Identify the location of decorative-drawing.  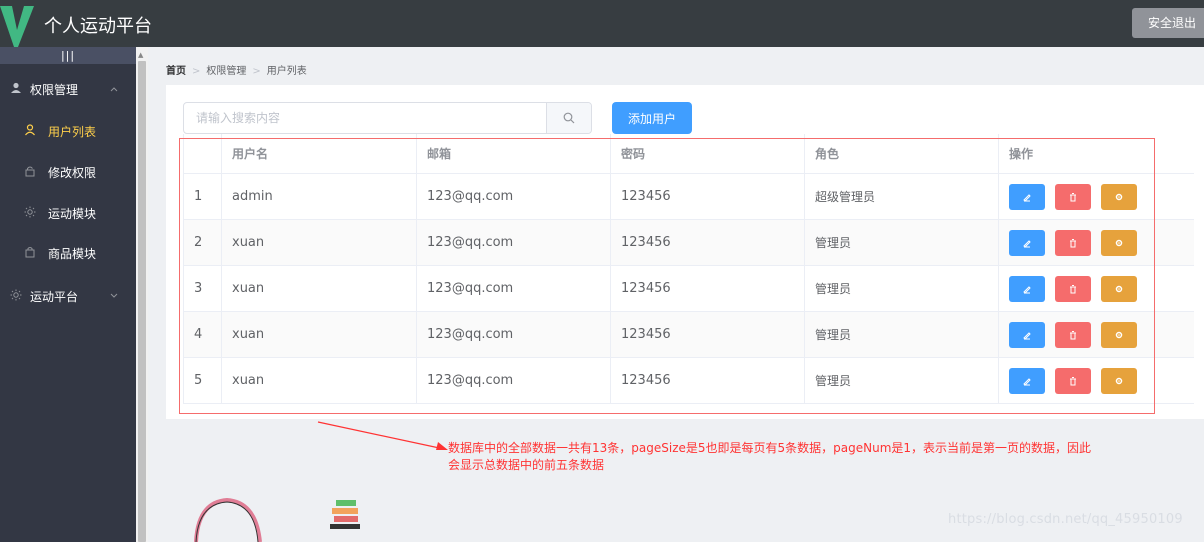
(277, 519).